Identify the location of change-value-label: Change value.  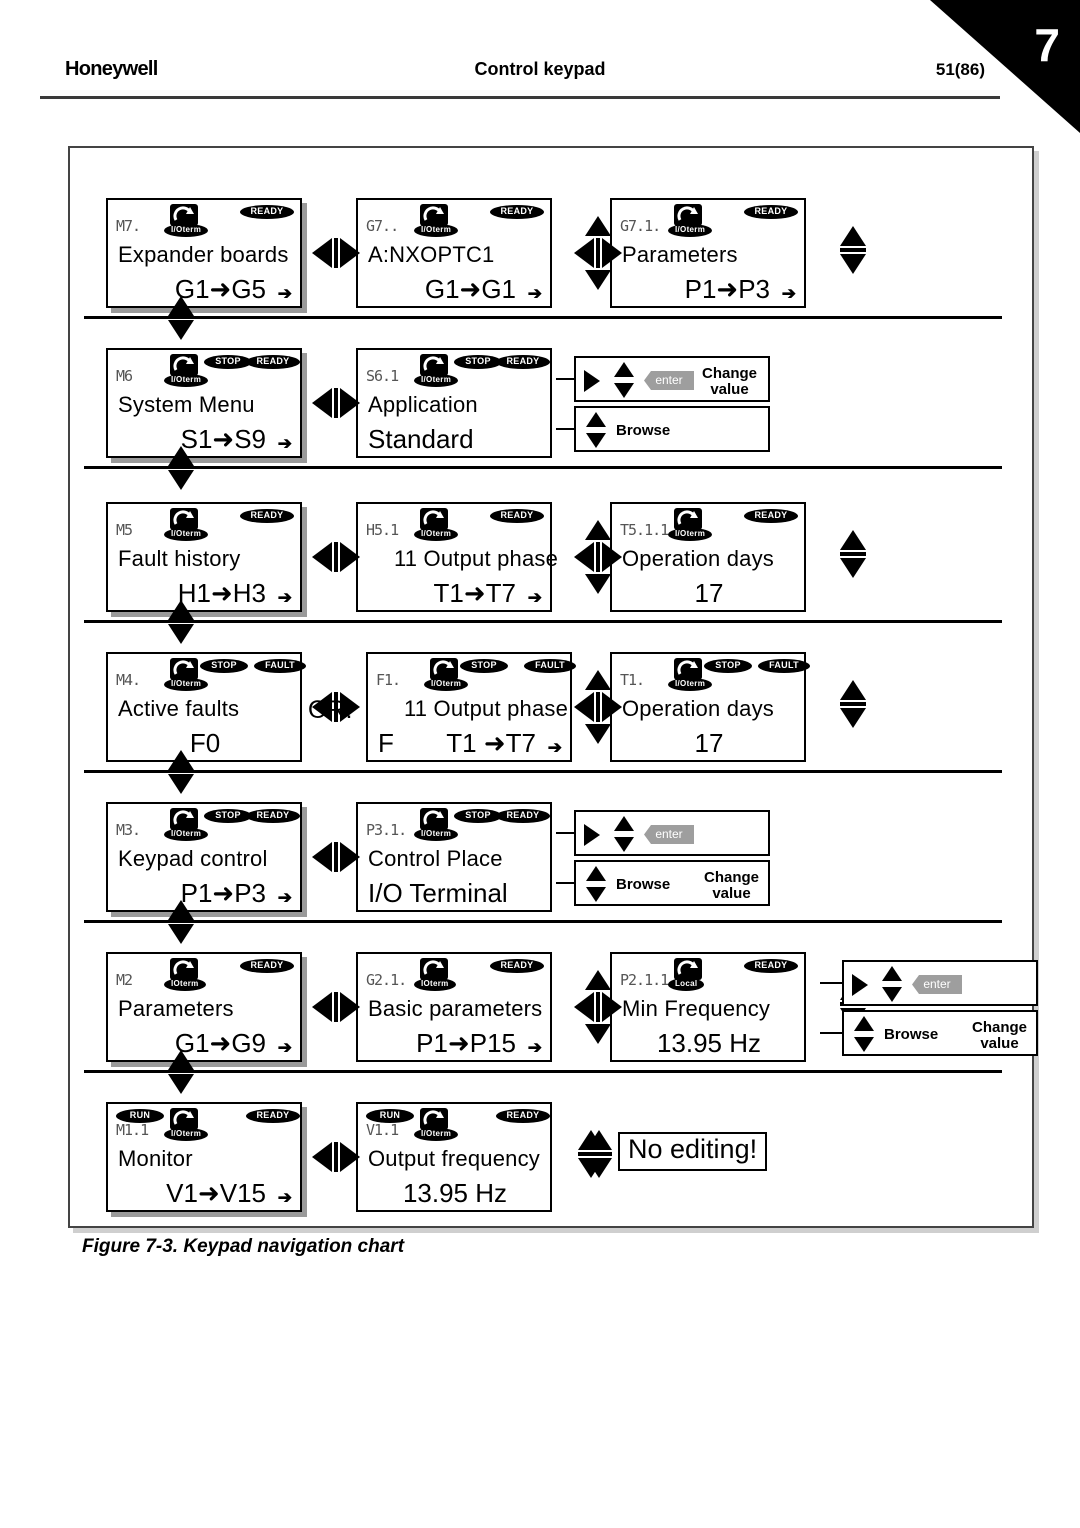
(729, 382).